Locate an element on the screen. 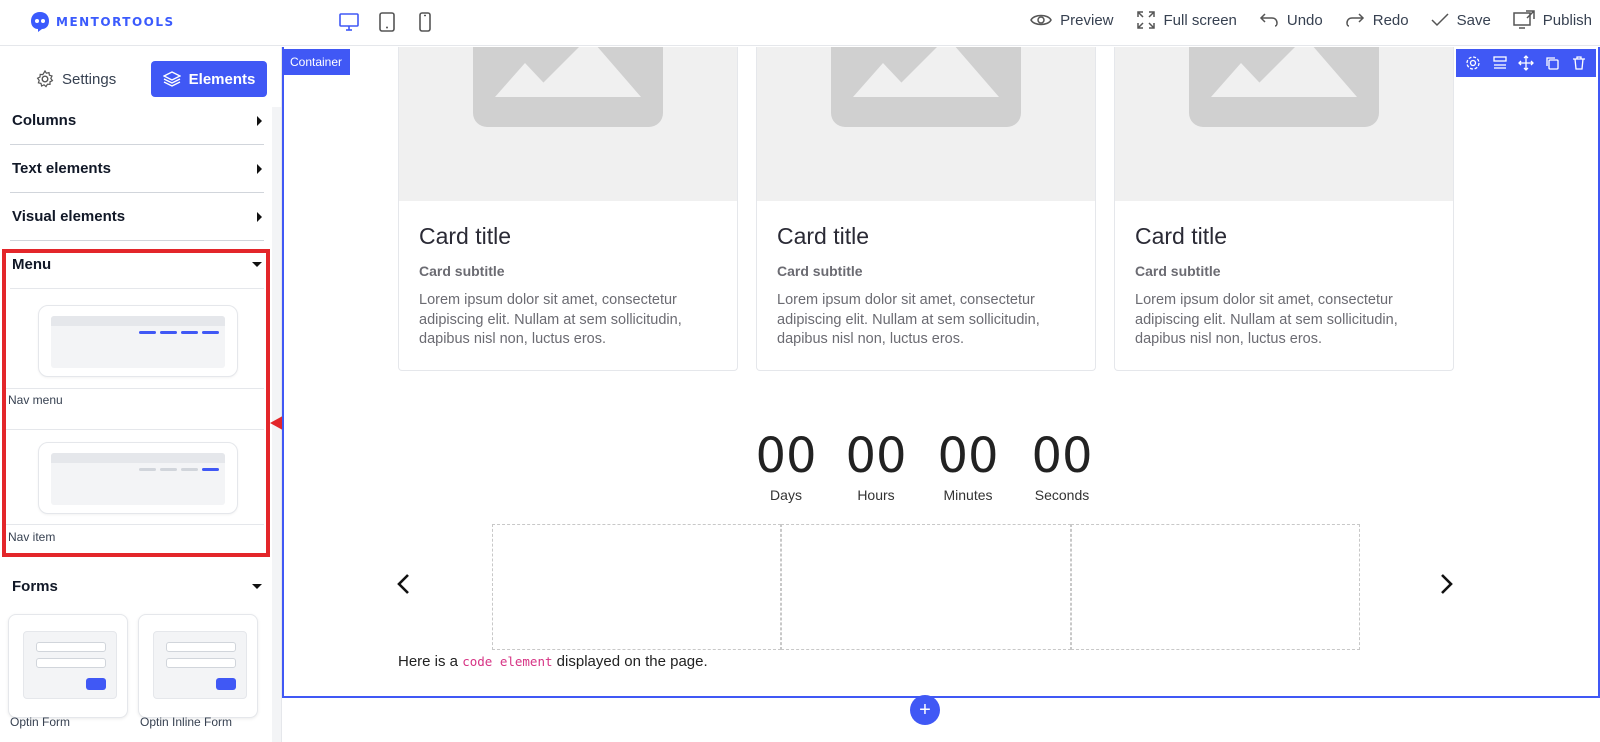  optin-form-label: Optin Form is located at coordinates (40, 722).